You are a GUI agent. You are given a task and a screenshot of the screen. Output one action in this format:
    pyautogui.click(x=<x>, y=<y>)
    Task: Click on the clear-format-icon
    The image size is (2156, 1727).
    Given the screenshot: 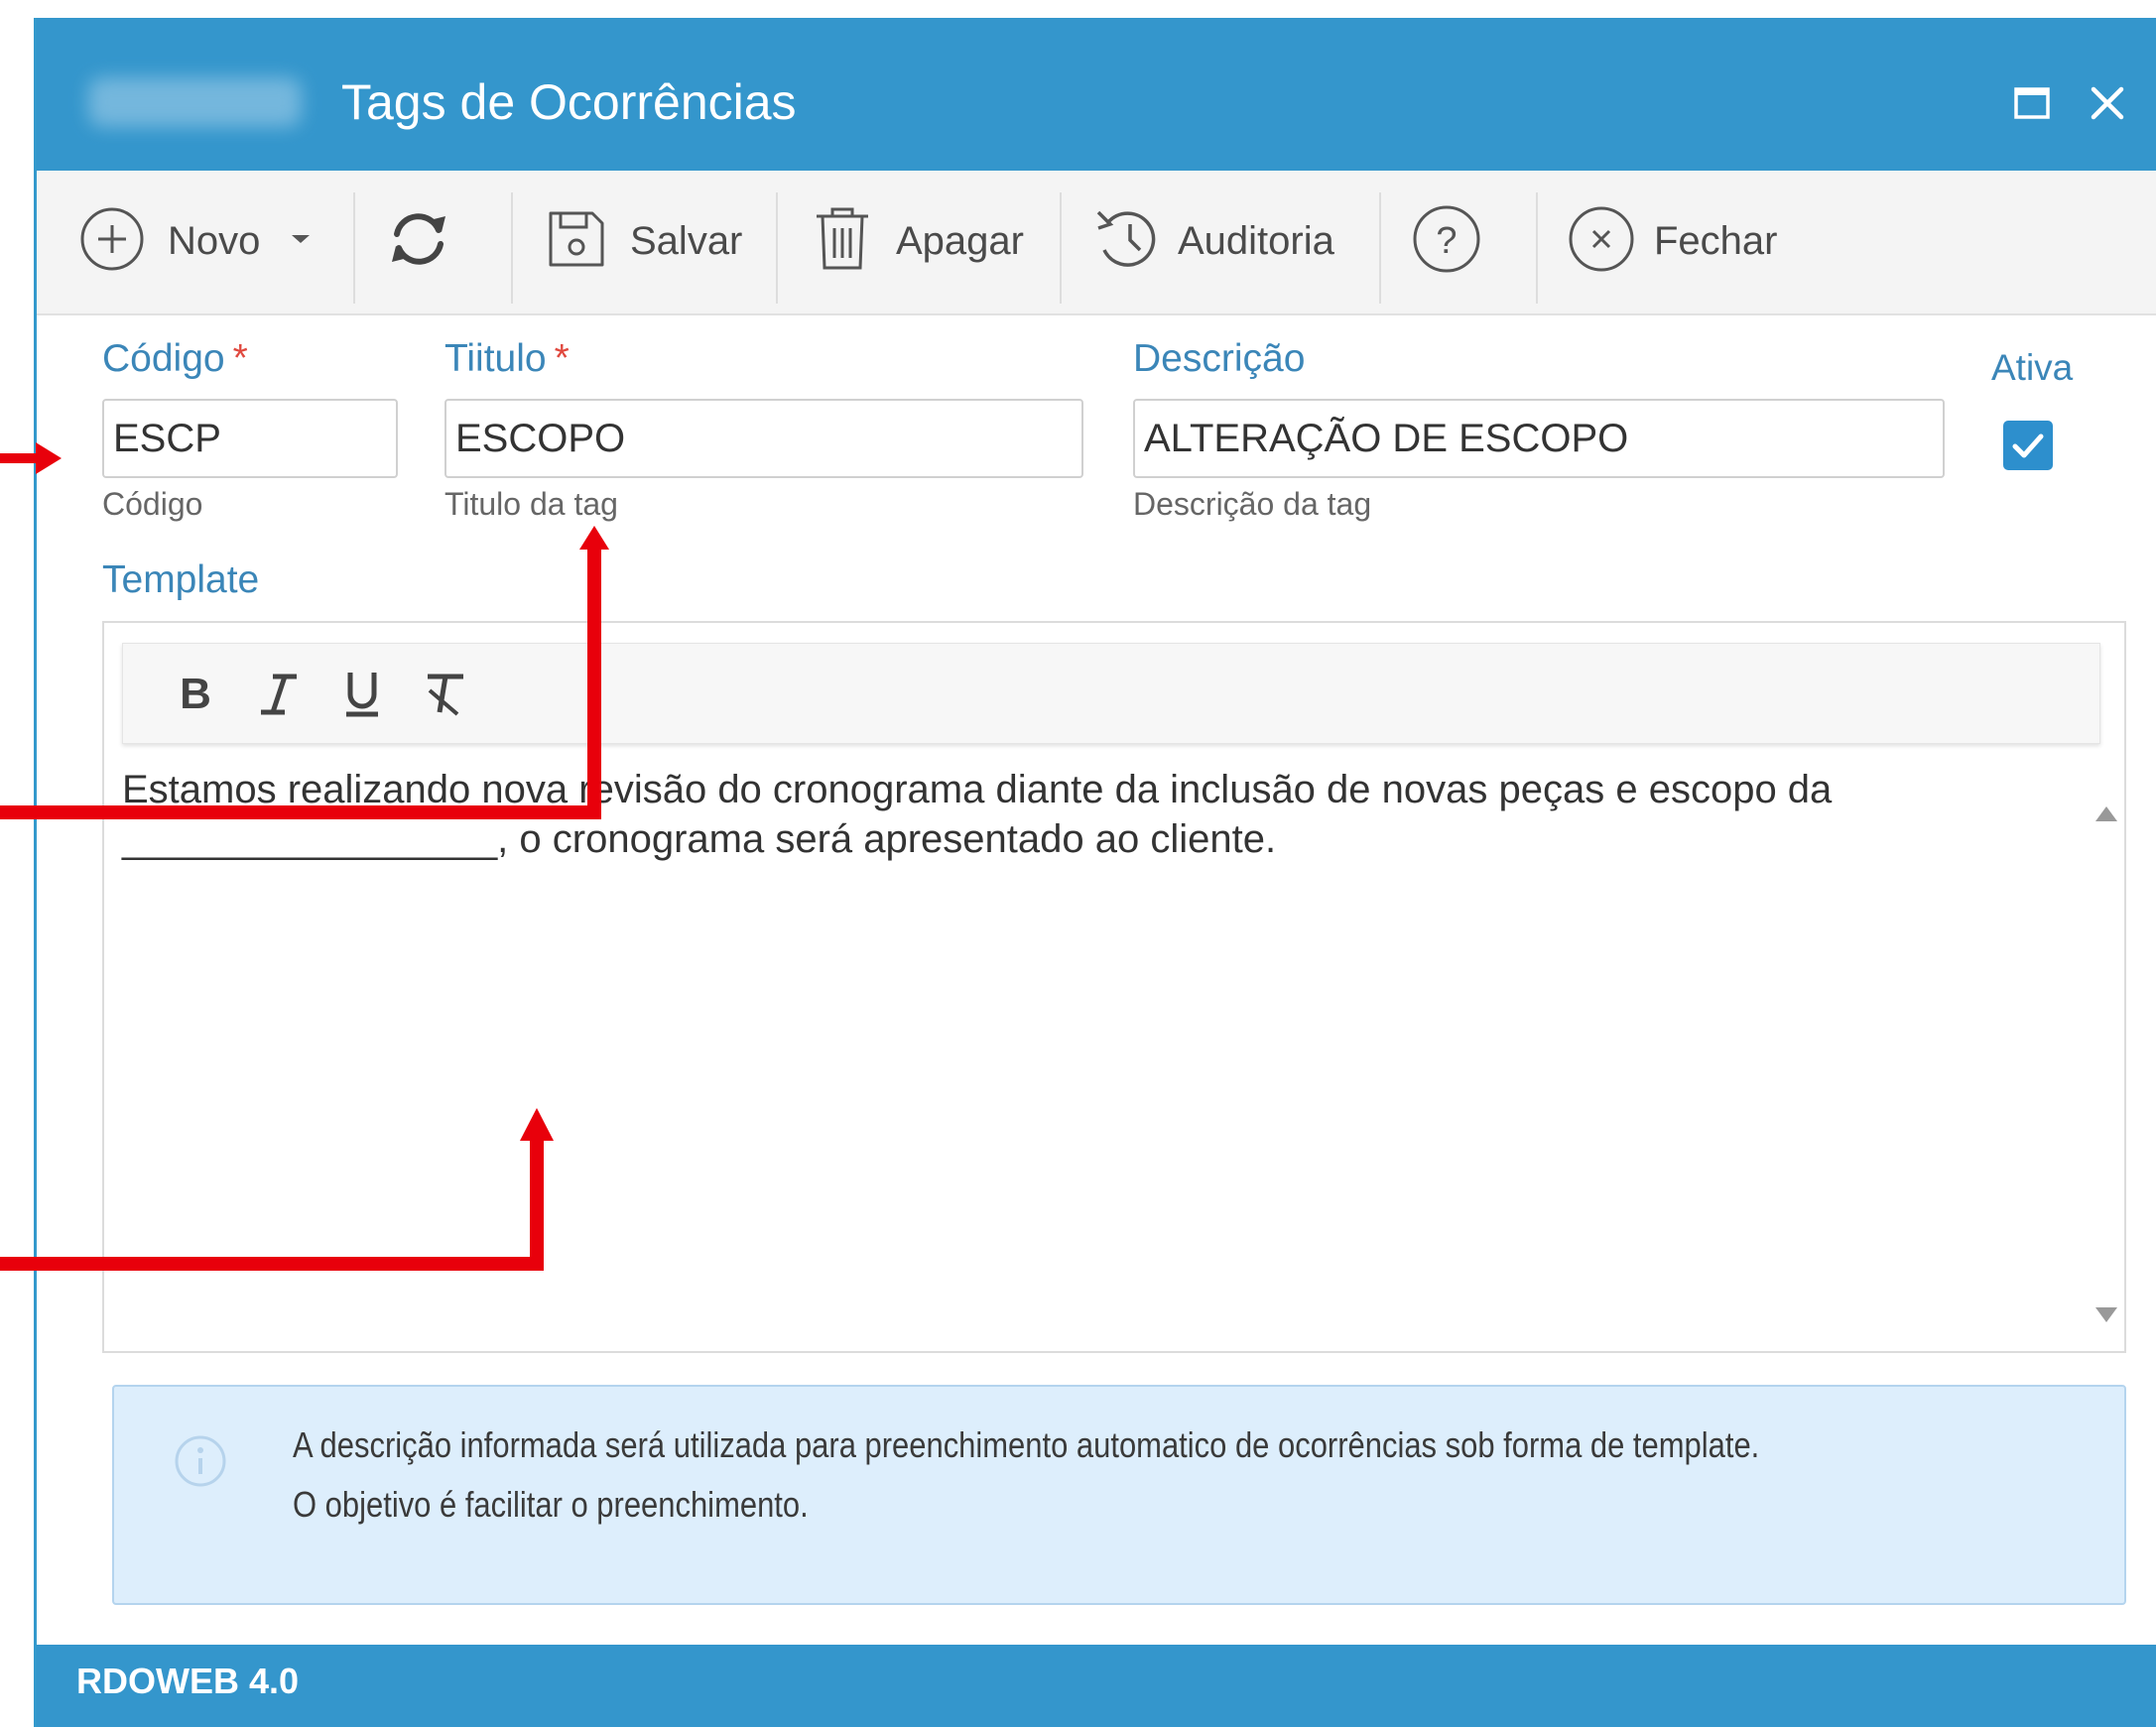 What is the action you would take?
    pyautogui.click(x=445, y=694)
    